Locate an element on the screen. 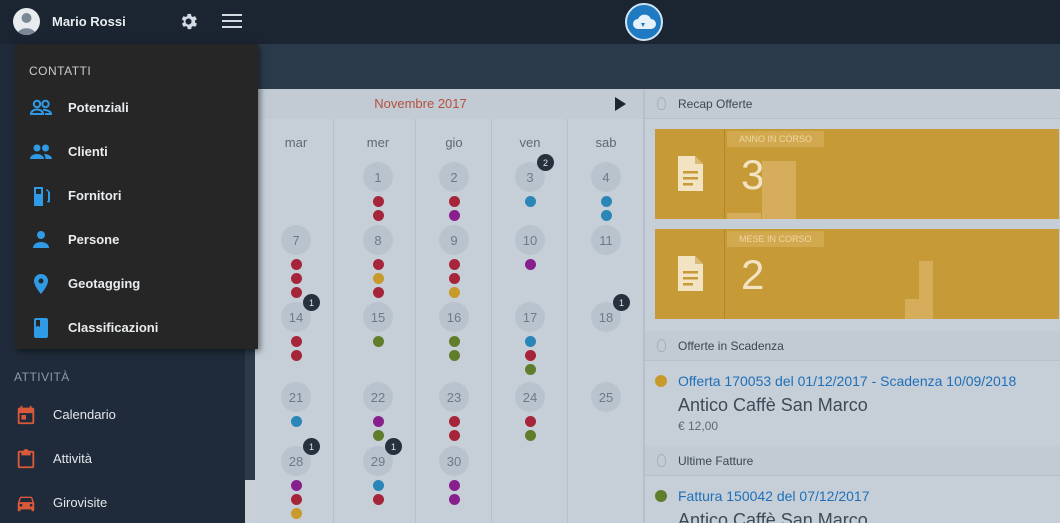  recap-title: Recap Offerte is located at coordinates (715, 104).